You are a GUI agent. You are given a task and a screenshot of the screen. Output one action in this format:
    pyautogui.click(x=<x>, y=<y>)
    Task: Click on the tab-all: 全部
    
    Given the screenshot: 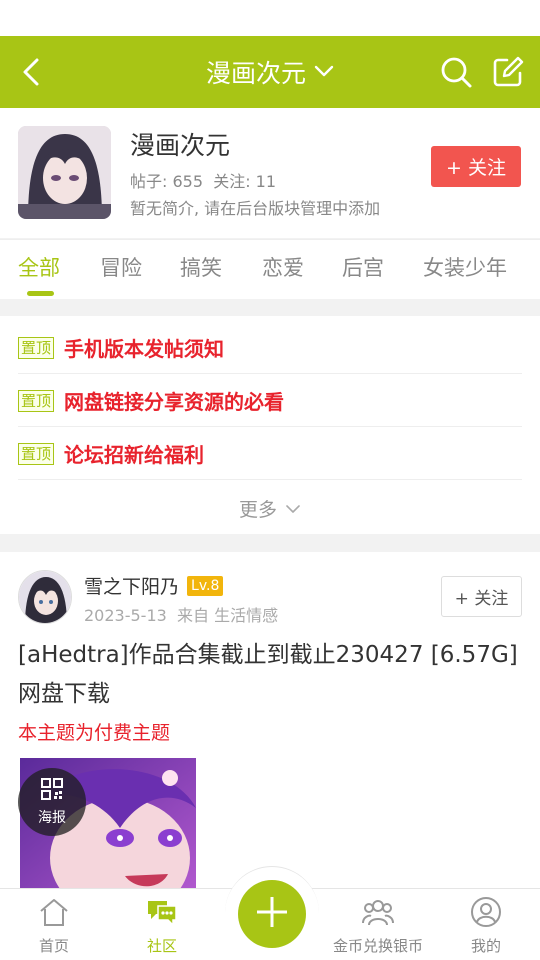 What is the action you would take?
    pyautogui.click(x=39, y=267)
    